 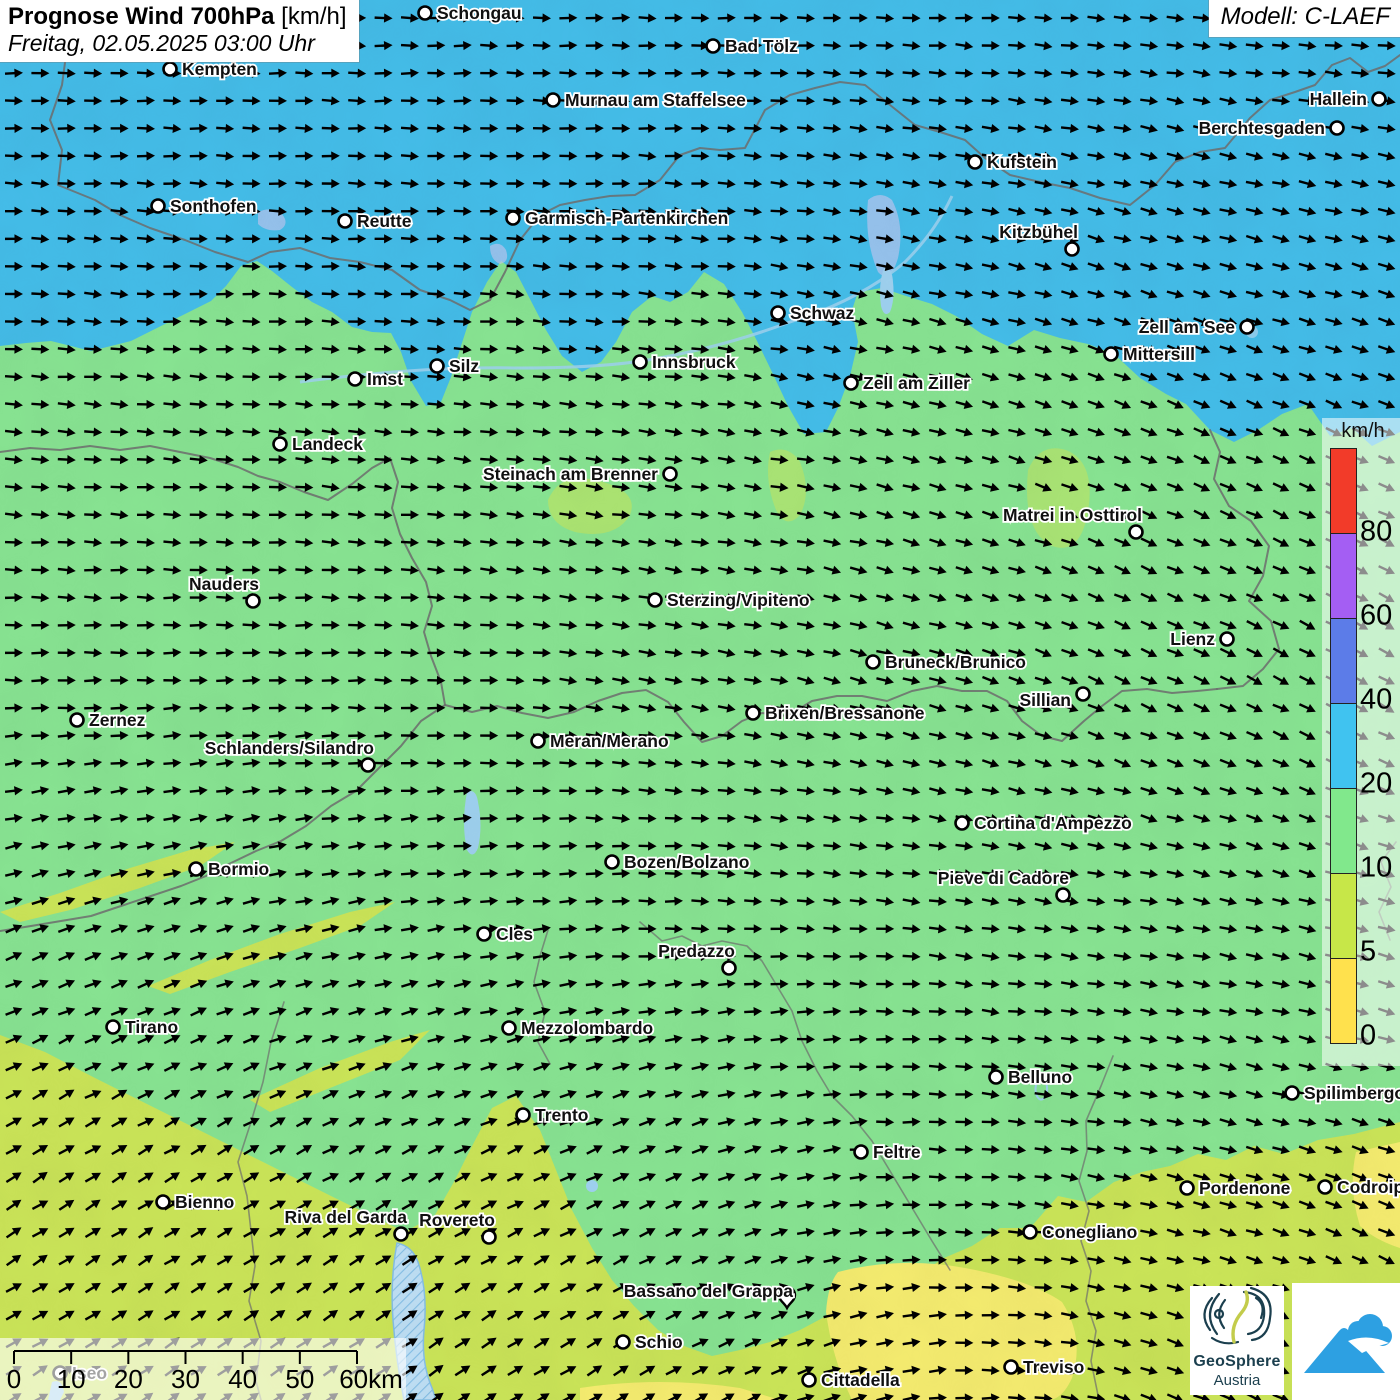 What do you see at coordinates (1245, 1188) in the screenshot?
I see `city-label: Pordenone` at bounding box center [1245, 1188].